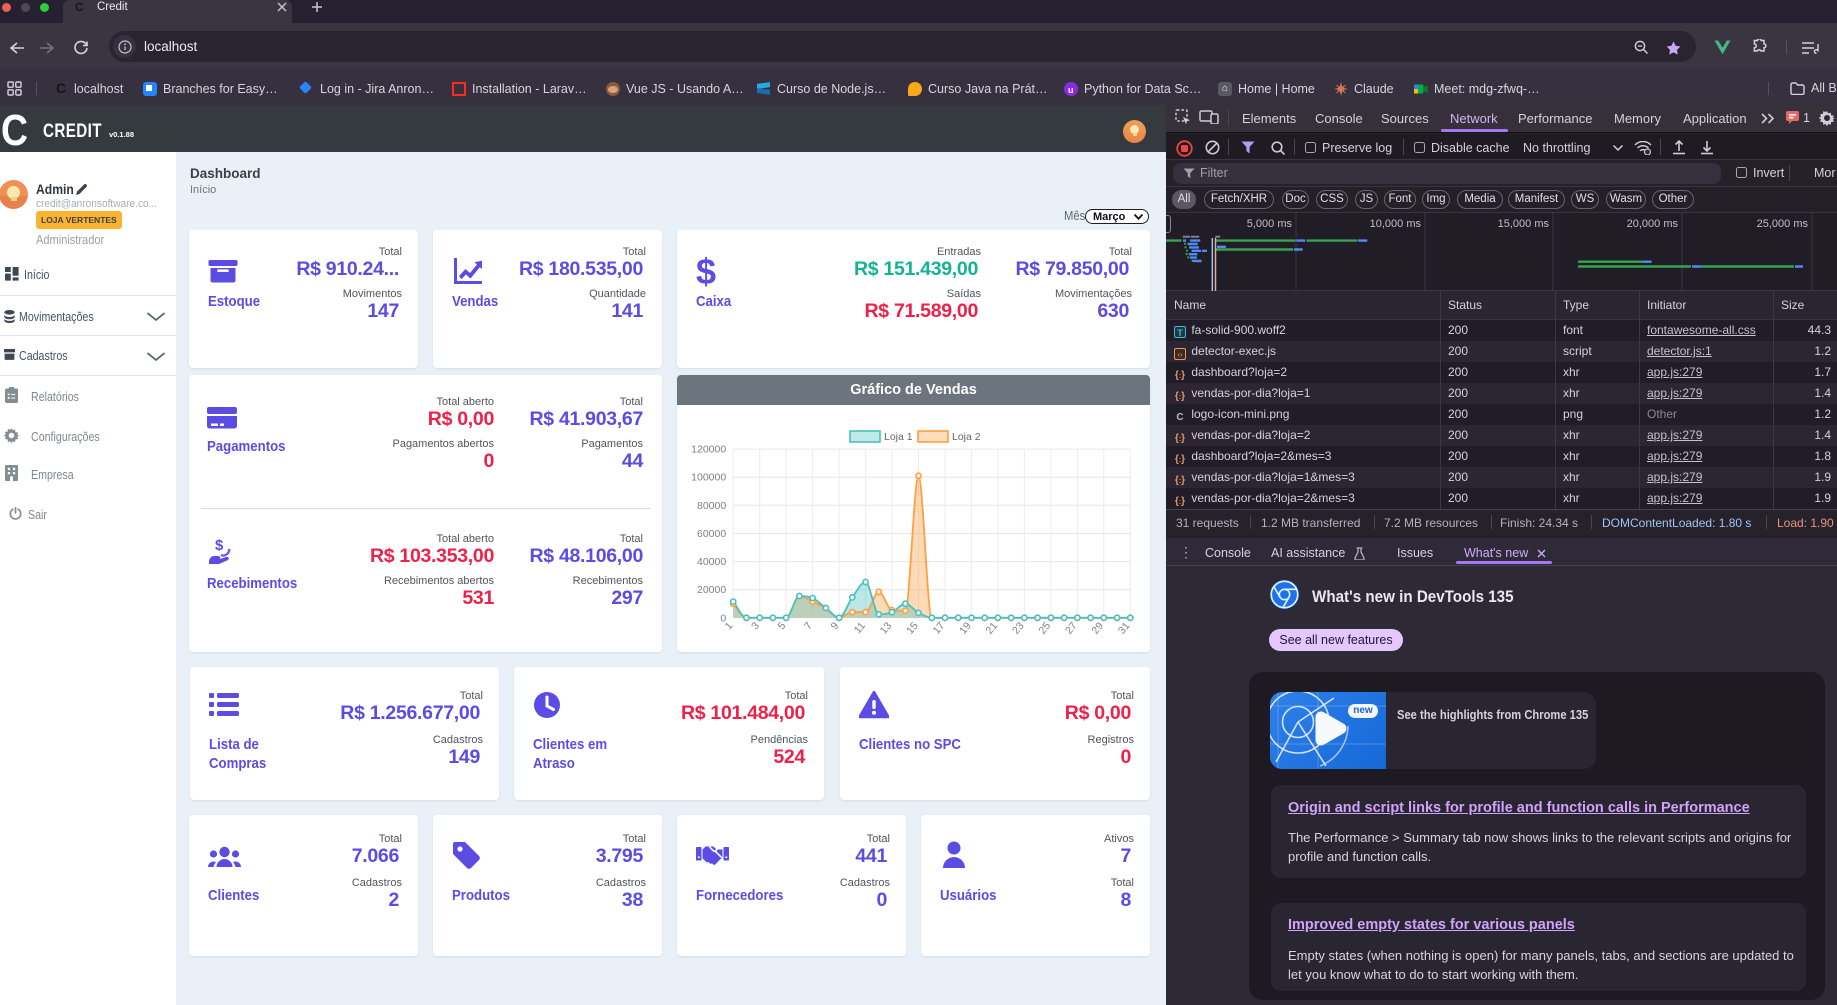 The width and height of the screenshot is (1837, 1005). What do you see at coordinates (1071, 628) in the screenshot?
I see `svg-text: 27` at bounding box center [1071, 628].